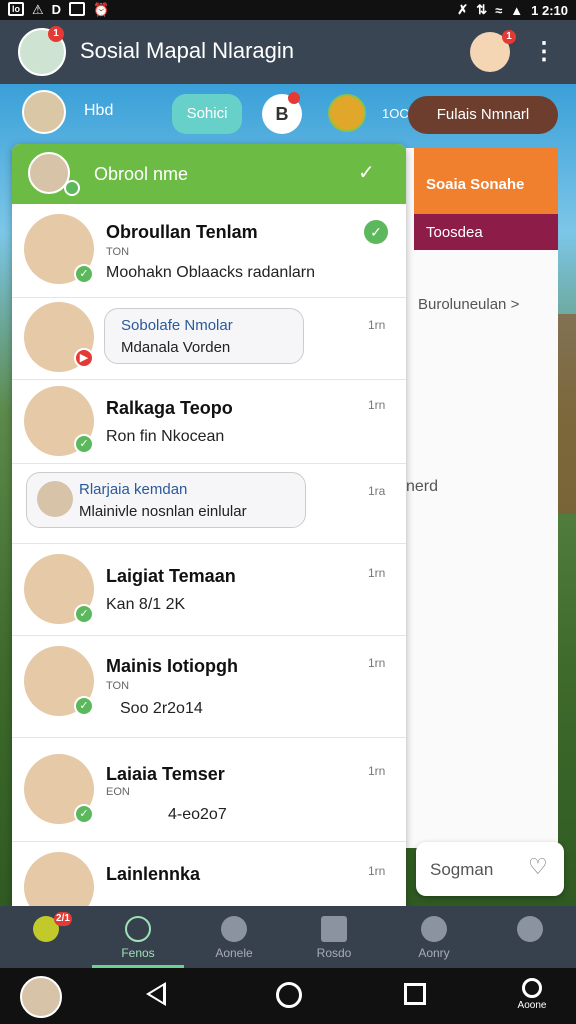 The height and width of the screenshot is (1024, 576). What do you see at coordinates (207, 114) in the screenshot?
I see `search-pill-button: Sohici` at bounding box center [207, 114].